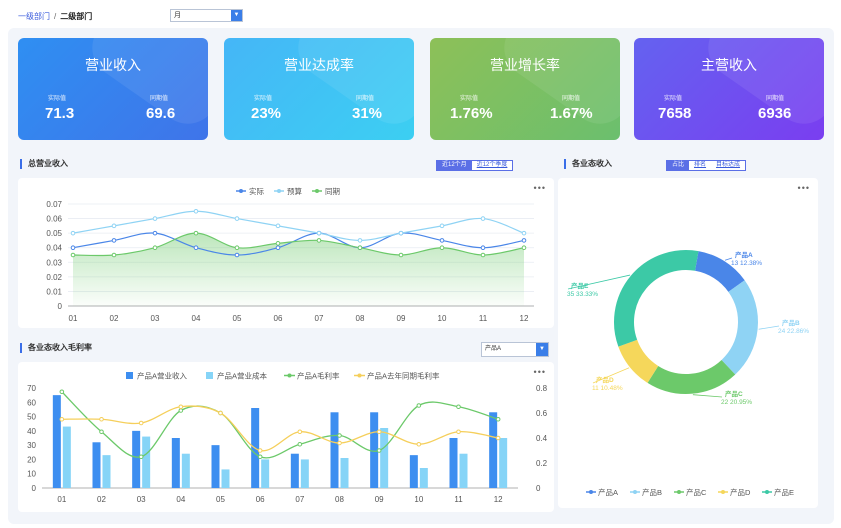 The height and width of the screenshot is (528, 841). Describe the element at coordinates (266, 113) in the screenshot. I see `kpi-actual-value: 23%` at that location.